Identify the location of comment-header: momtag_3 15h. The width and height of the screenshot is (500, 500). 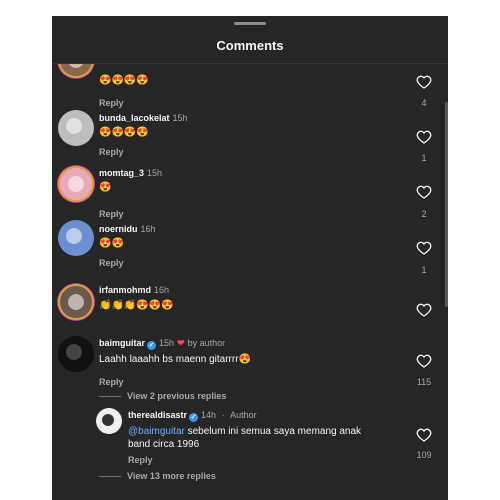
(130, 173).